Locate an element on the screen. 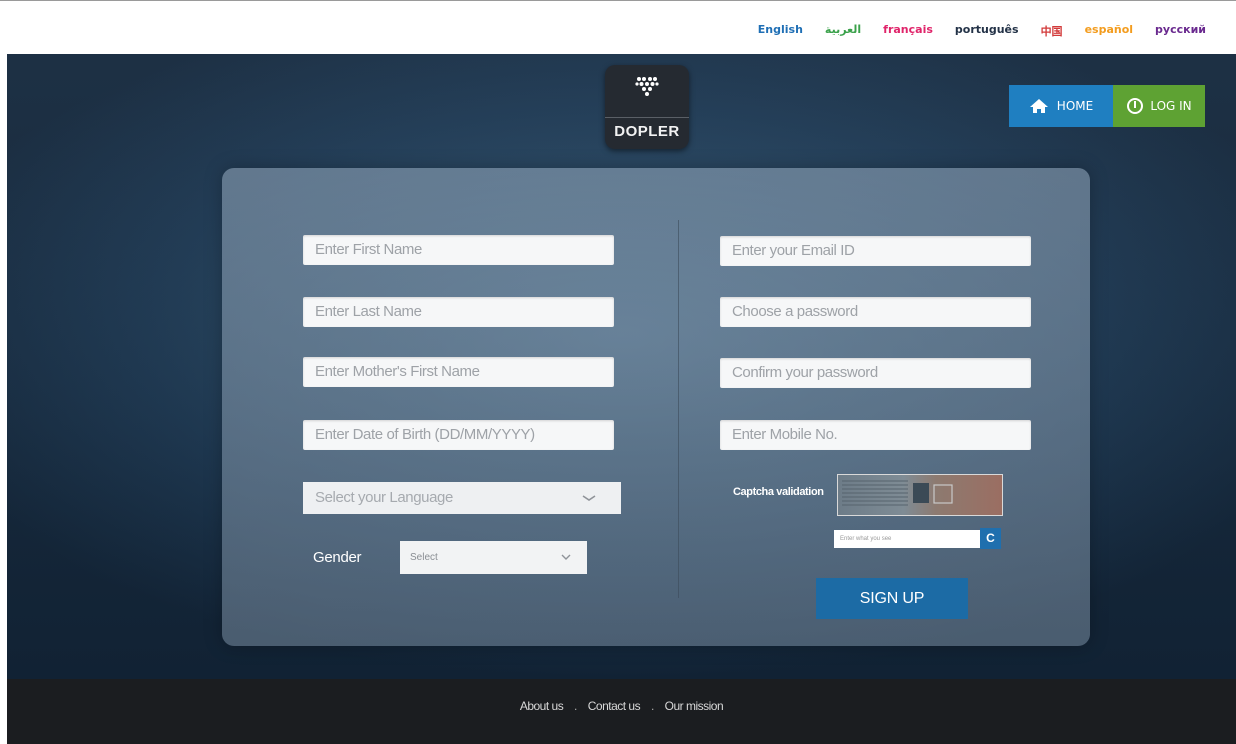 The height and width of the screenshot is (744, 1236). password-input is located at coordinates (875, 312).